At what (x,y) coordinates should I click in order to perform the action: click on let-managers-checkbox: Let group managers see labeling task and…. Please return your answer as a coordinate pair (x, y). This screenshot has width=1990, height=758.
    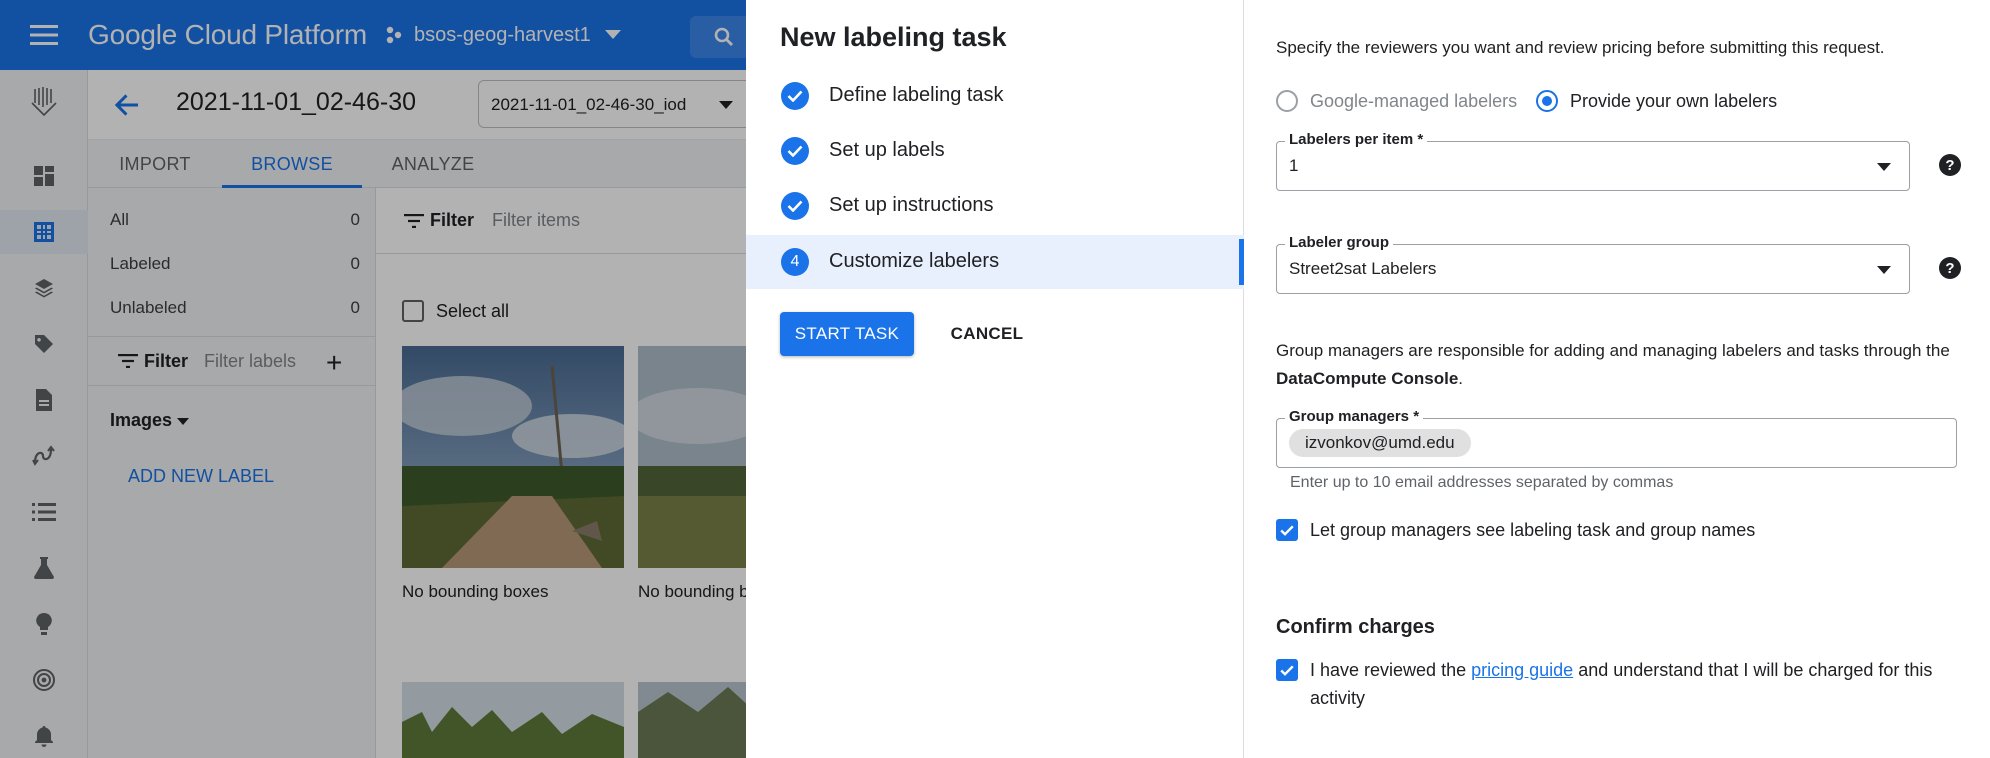
    Looking at the image, I should click on (1515, 530).